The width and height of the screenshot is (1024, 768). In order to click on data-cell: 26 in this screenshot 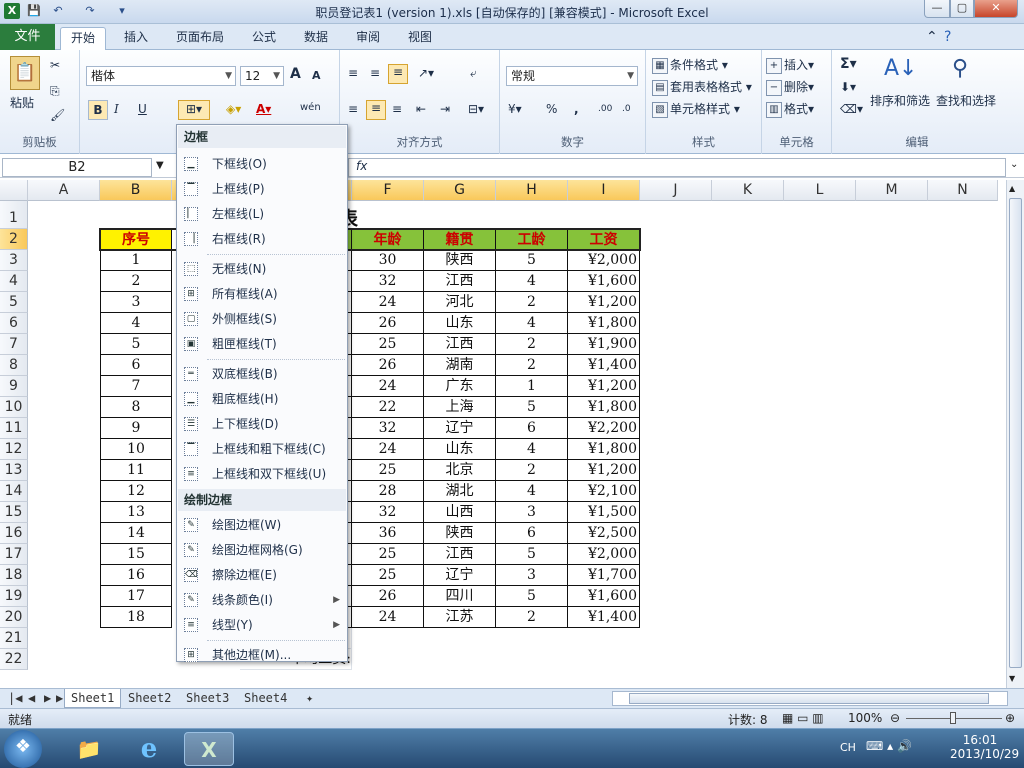, I will do `click(388, 597)`.